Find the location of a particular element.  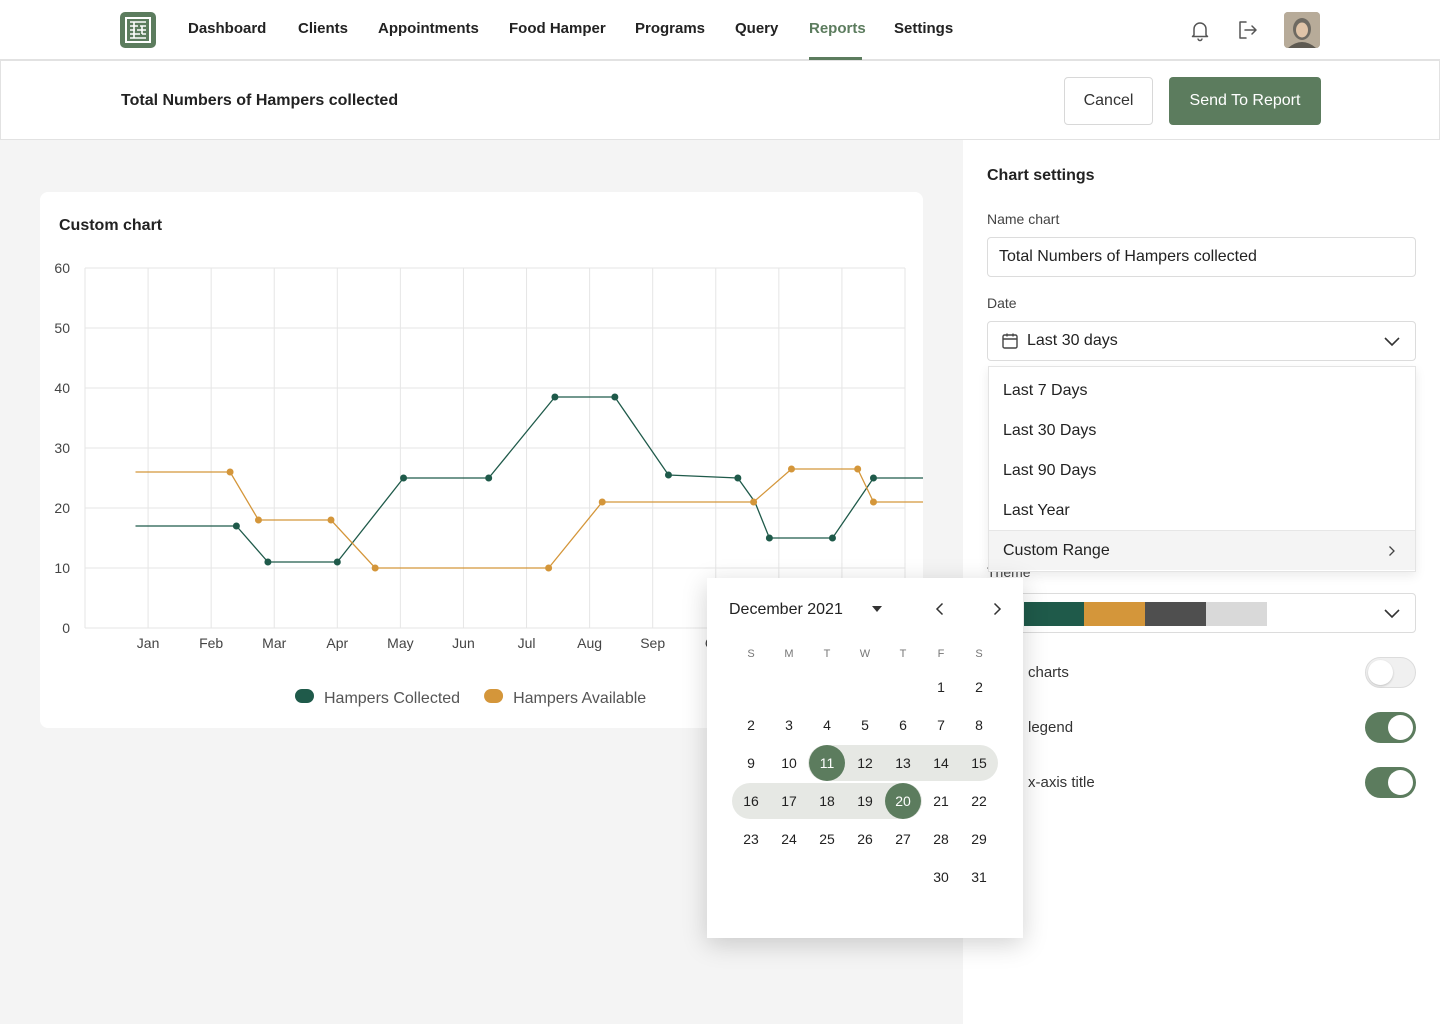

name-chart-label: Name chart is located at coordinates (1023, 219).